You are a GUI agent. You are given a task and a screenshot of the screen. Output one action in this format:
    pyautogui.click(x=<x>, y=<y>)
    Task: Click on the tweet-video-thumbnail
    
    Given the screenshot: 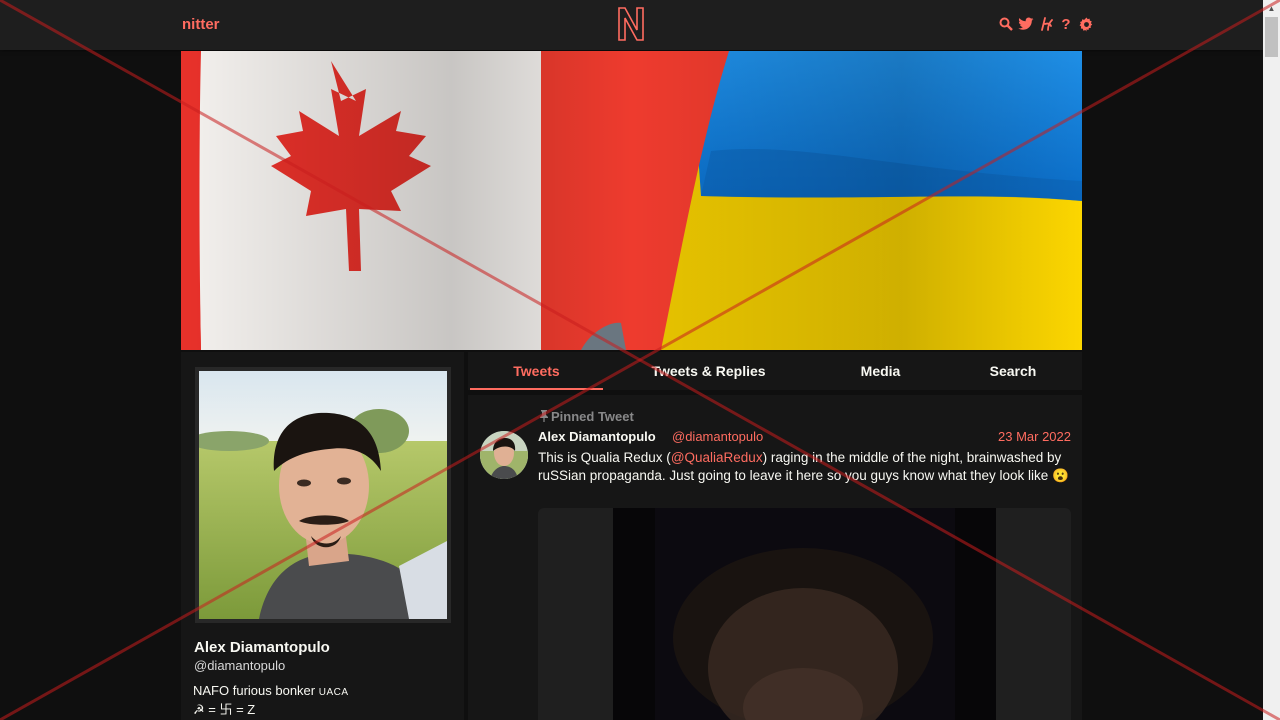 What is the action you would take?
    pyautogui.click(x=804, y=614)
    